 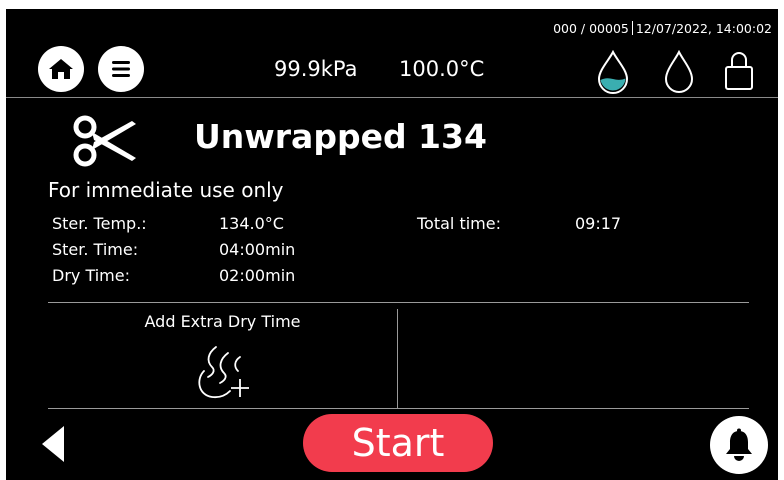 I want to click on ster-temp-value: 134.0°C, so click(x=251, y=223).